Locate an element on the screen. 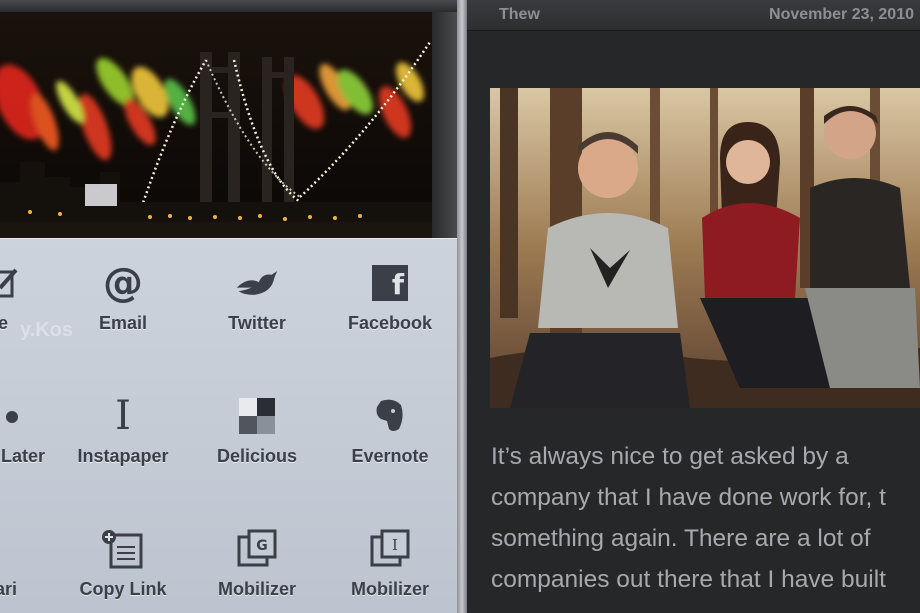  read-later-icon is located at coordinates (23, 416).